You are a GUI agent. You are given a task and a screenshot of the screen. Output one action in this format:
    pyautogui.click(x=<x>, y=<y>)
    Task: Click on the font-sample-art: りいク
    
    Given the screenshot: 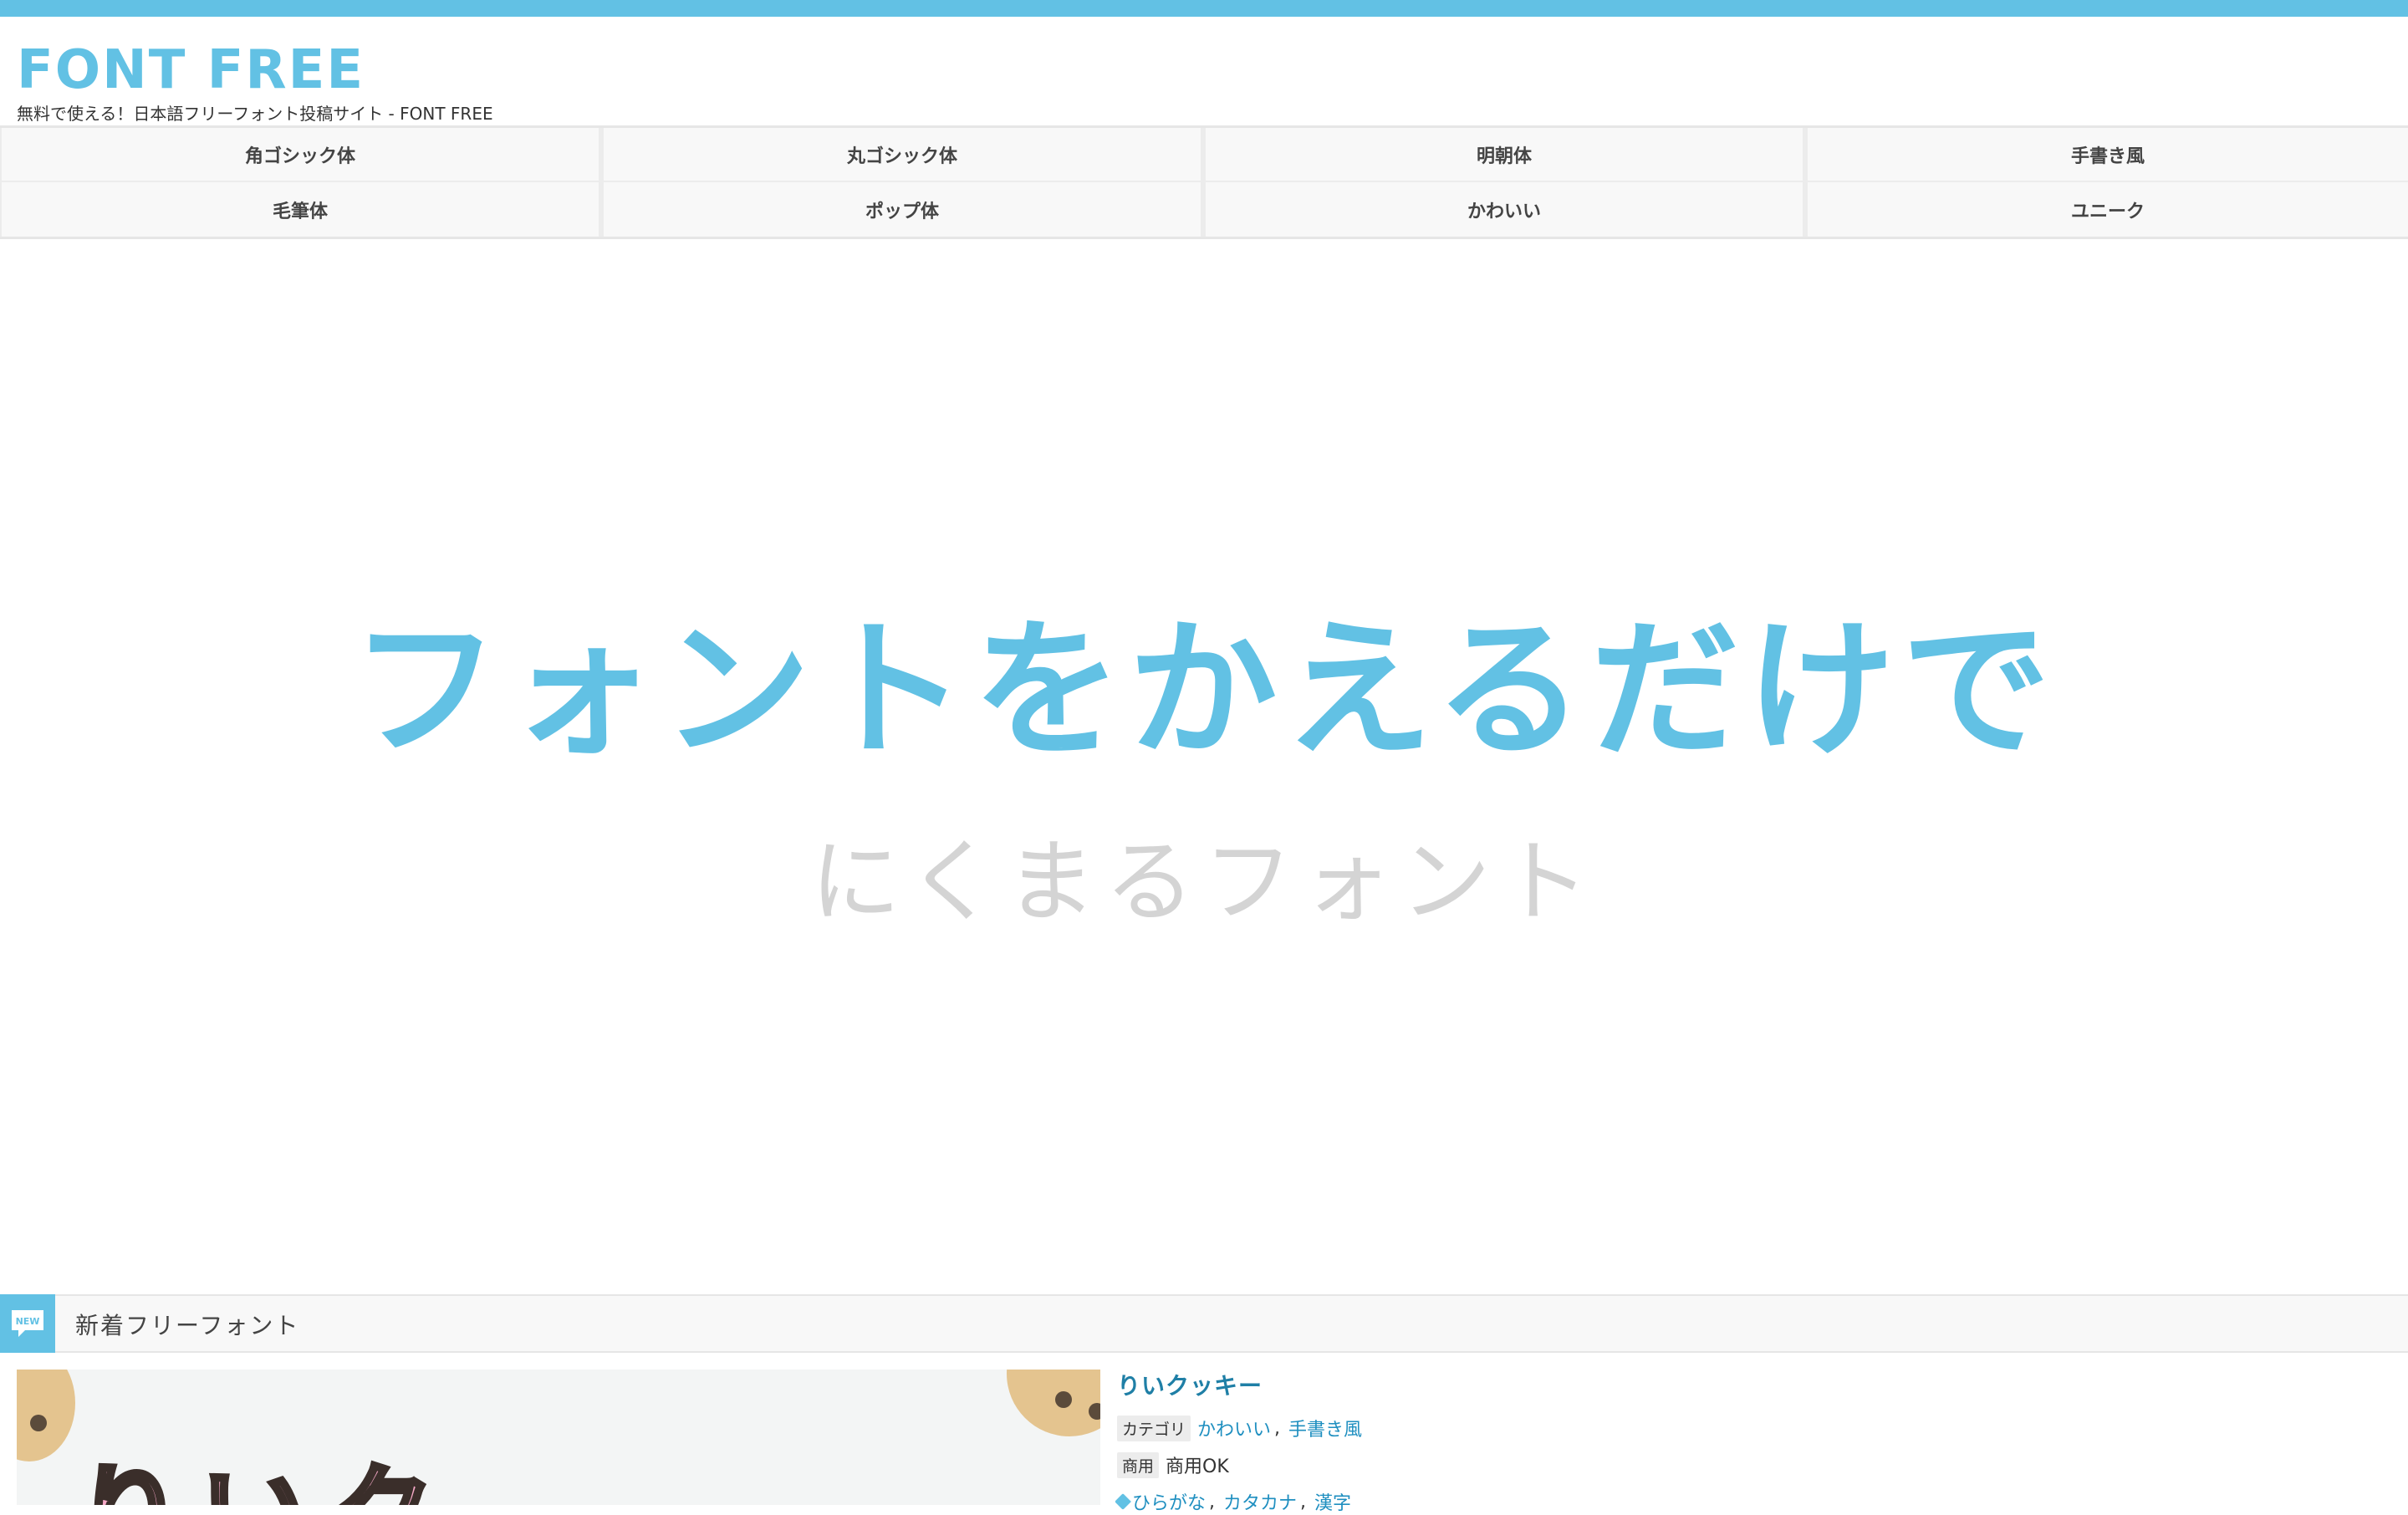 What is the action you would take?
    pyautogui.click(x=262, y=1482)
    